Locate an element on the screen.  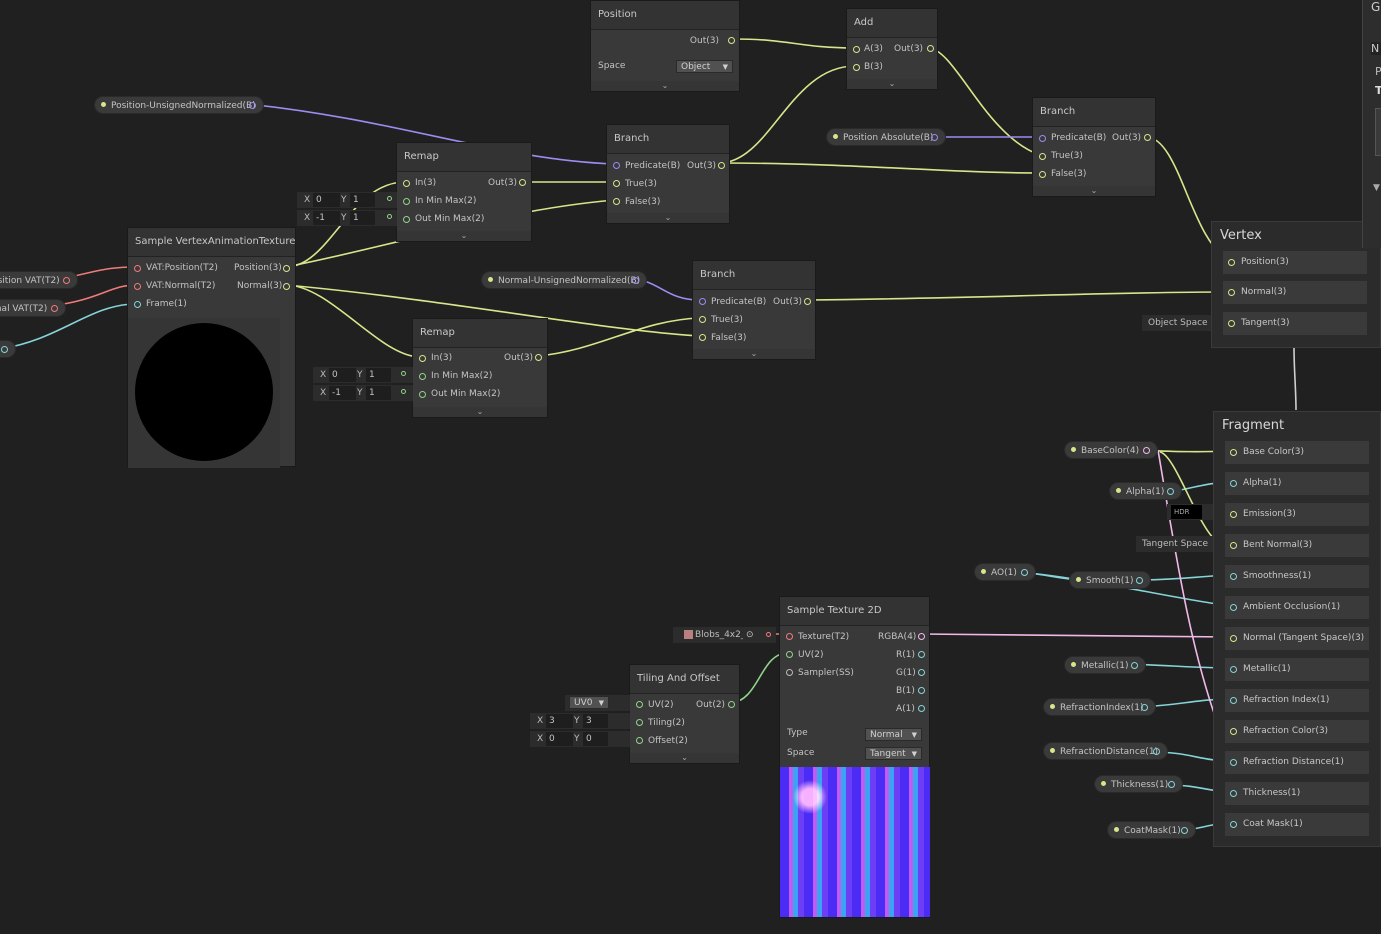
y-value: 0 is located at coordinates (595, 739).